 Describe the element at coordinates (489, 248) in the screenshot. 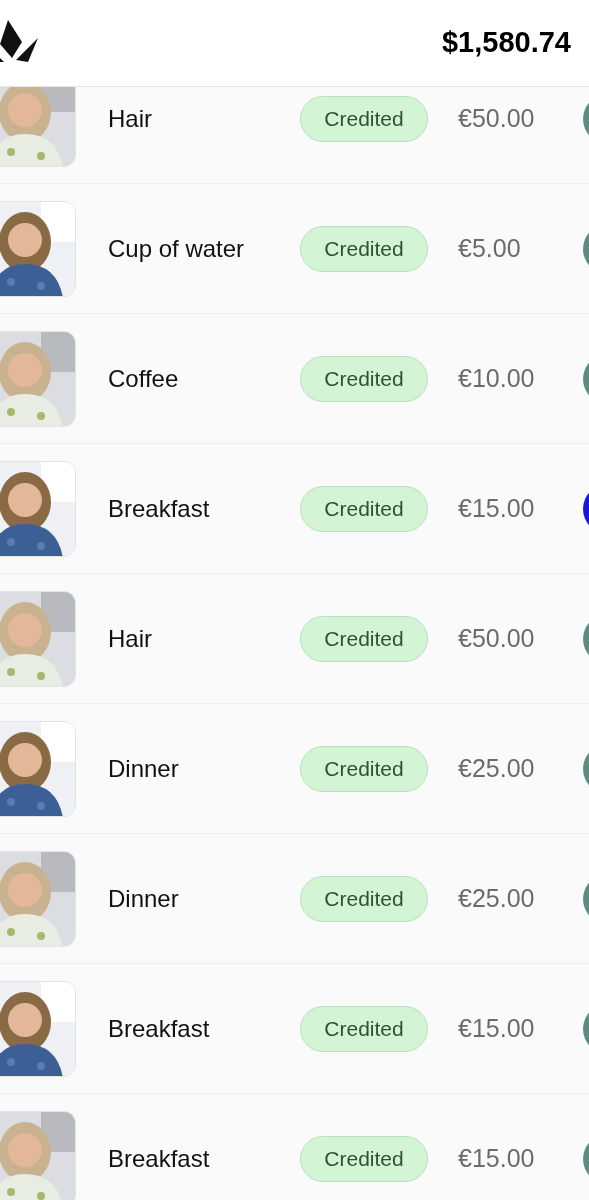

I see `transaction-amount: €5.00` at that location.